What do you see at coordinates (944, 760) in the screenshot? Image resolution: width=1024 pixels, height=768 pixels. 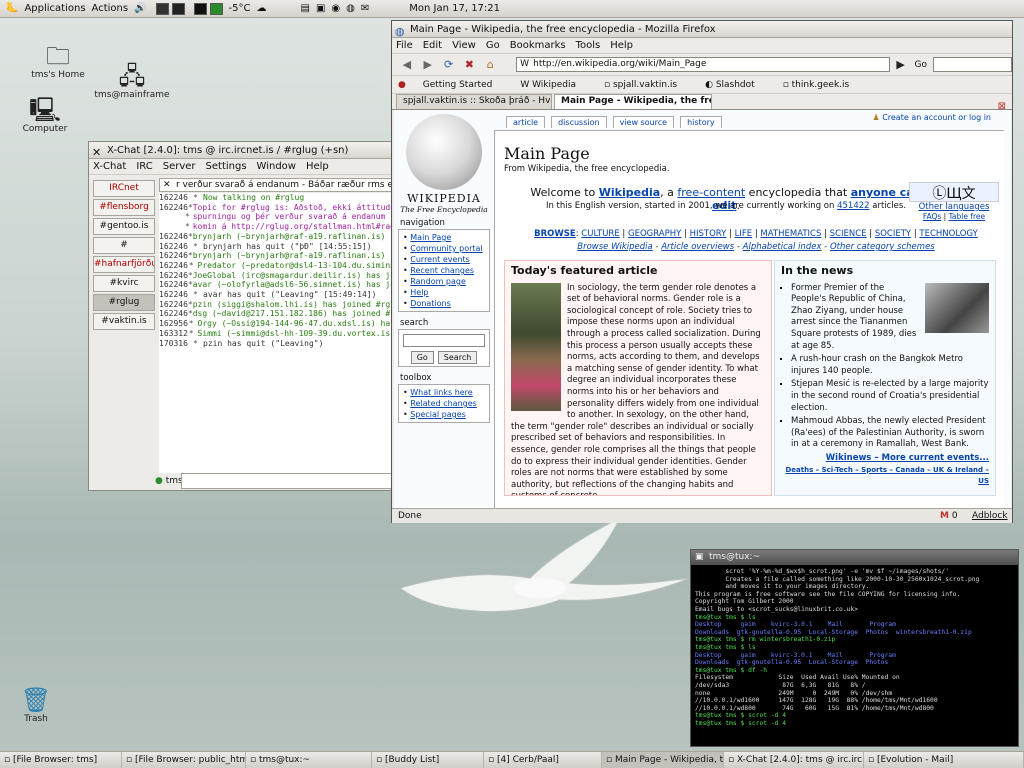 I see `taskbar-button: ▫ [Evolution - Mail]` at bounding box center [944, 760].